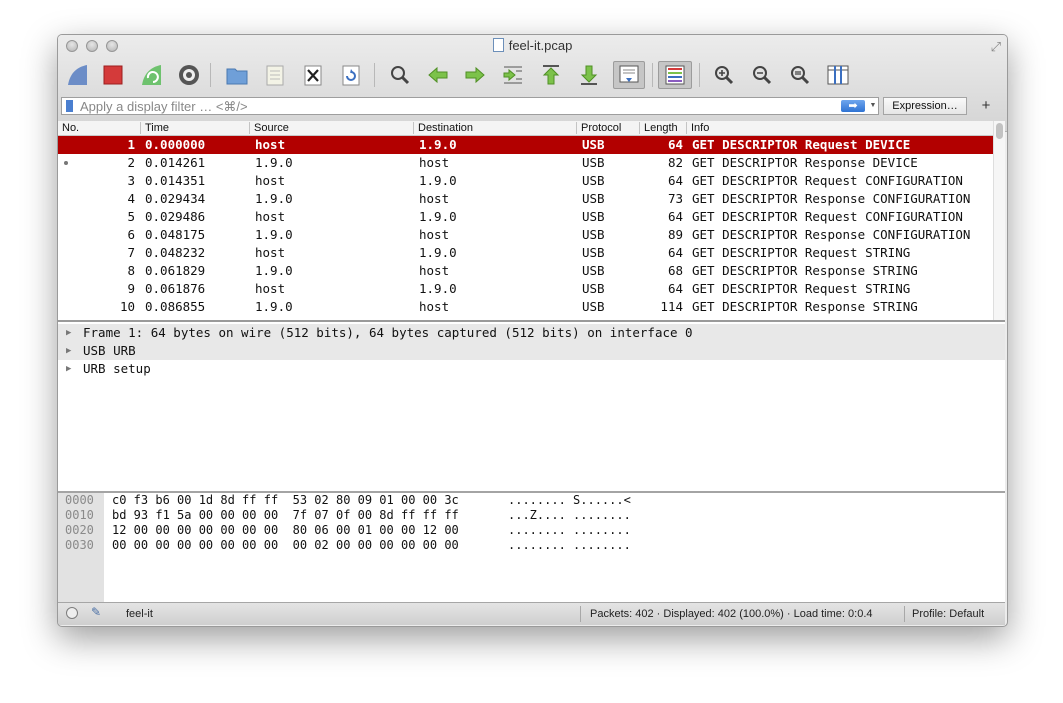 This screenshot has height=703, width=1063. I want to click on normal-size-icon, so click(800, 75).